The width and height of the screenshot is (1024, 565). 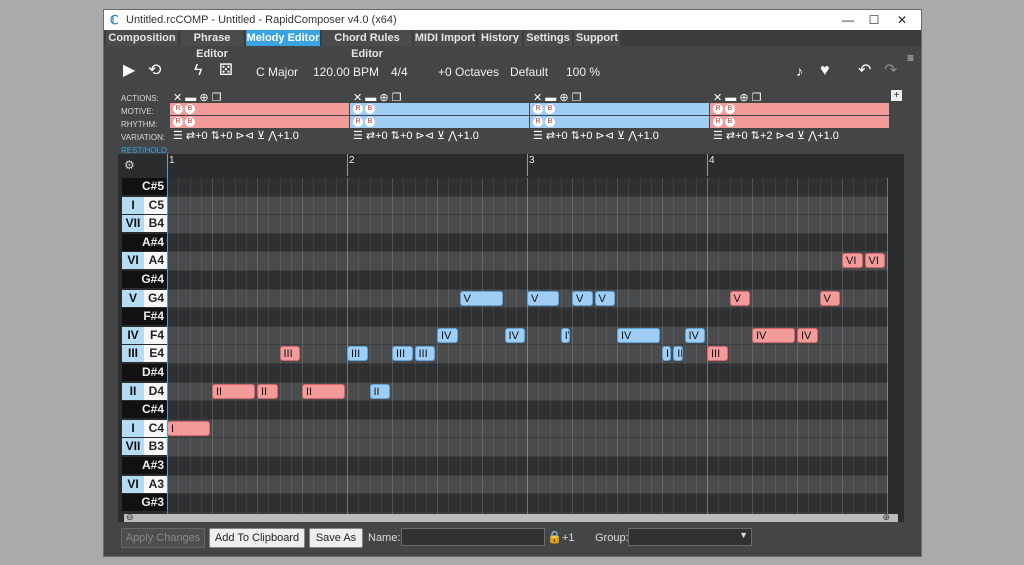 What do you see at coordinates (198, 71) in the screenshot?
I see `lightning-icon: ϟ` at bounding box center [198, 71].